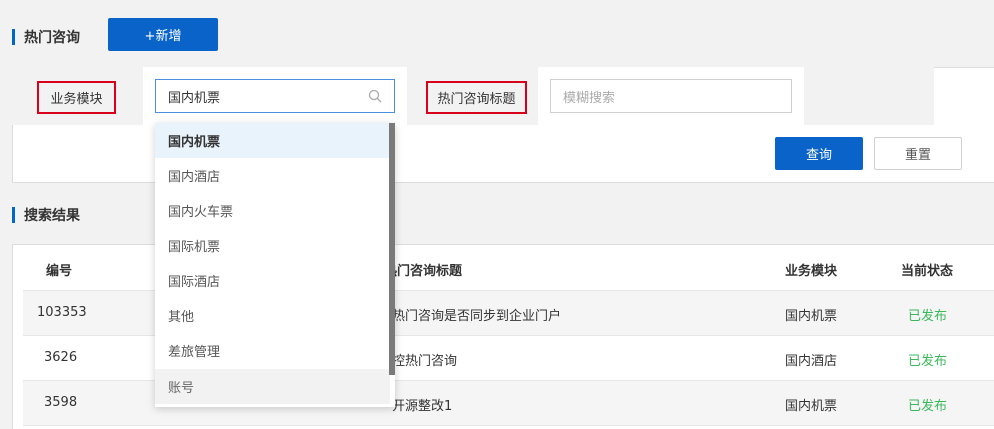 This screenshot has width=994, height=429. I want to click on dropdown-option: 国际机票, so click(272, 245).